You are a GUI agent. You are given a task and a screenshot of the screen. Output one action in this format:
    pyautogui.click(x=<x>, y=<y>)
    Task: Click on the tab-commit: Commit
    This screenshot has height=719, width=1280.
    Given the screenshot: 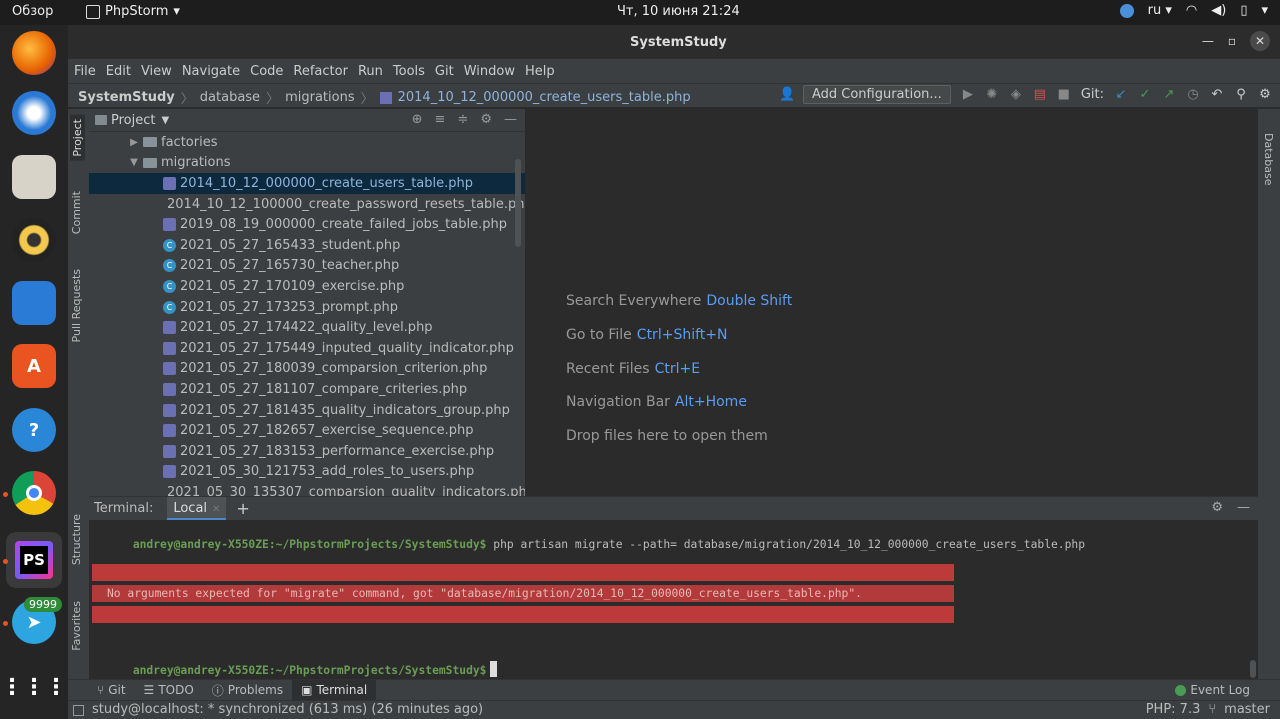 What is the action you would take?
    pyautogui.click(x=76, y=212)
    